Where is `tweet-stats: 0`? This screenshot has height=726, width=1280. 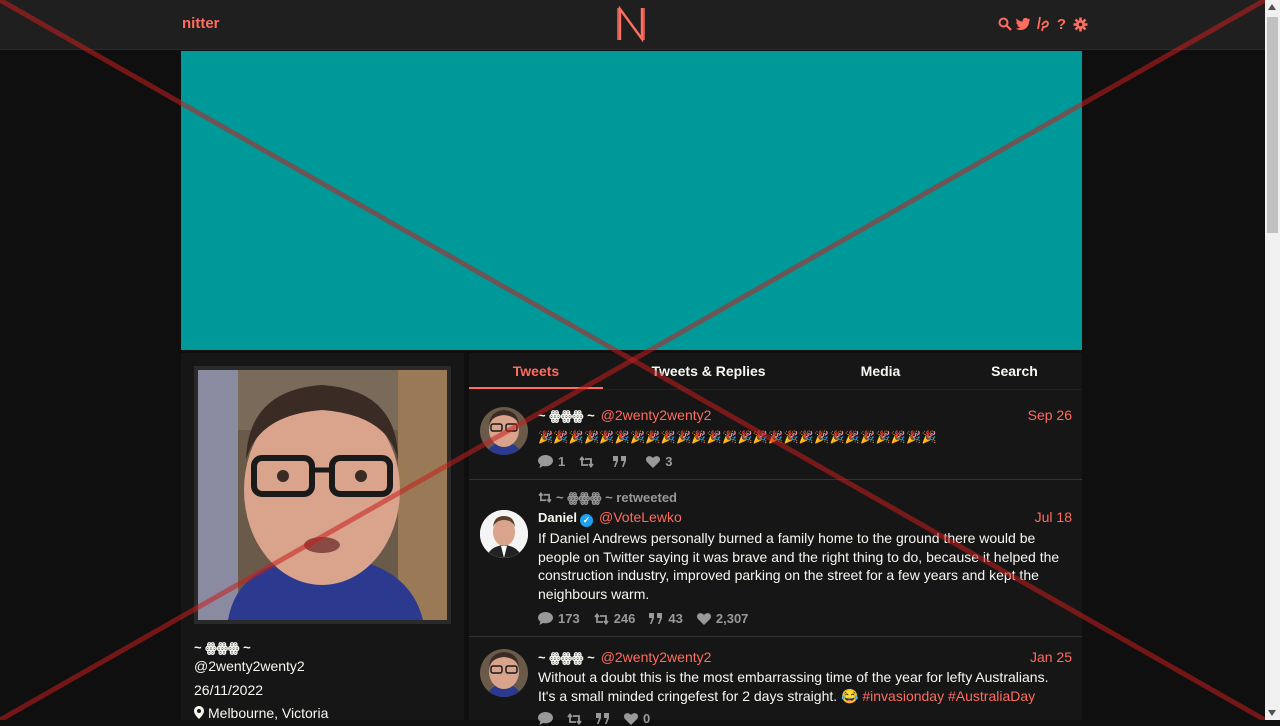
tweet-stats: 0 is located at coordinates (594, 718).